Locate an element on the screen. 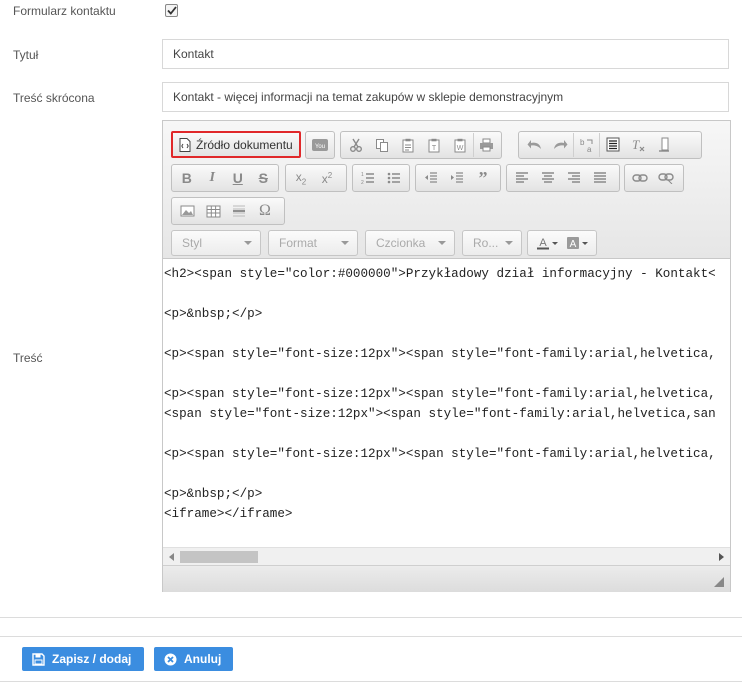 The width and height of the screenshot is (742, 685). scroll-right-arrow-icon is located at coordinates (721, 557).